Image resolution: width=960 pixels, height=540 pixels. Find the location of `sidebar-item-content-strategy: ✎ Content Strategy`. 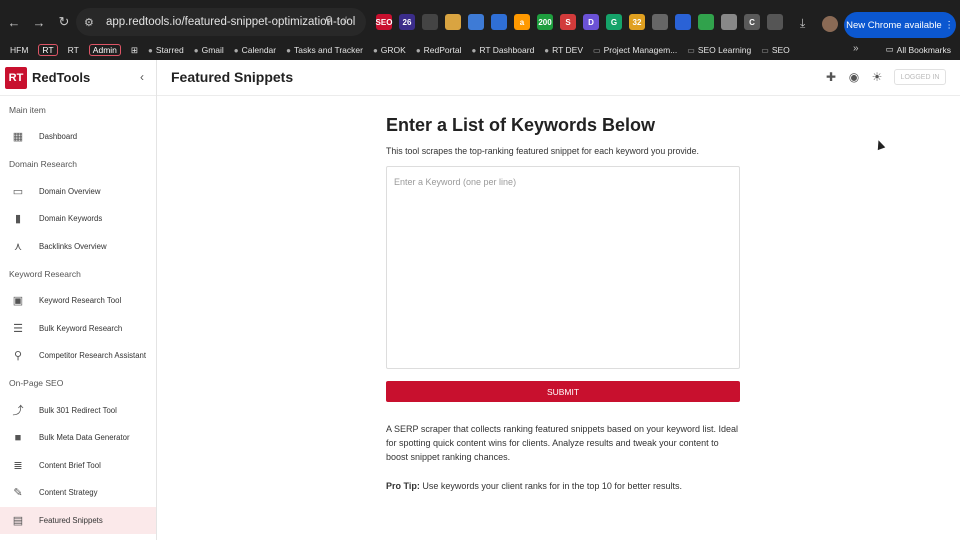

sidebar-item-content-strategy: ✎ Content Strategy is located at coordinates (78, 493).